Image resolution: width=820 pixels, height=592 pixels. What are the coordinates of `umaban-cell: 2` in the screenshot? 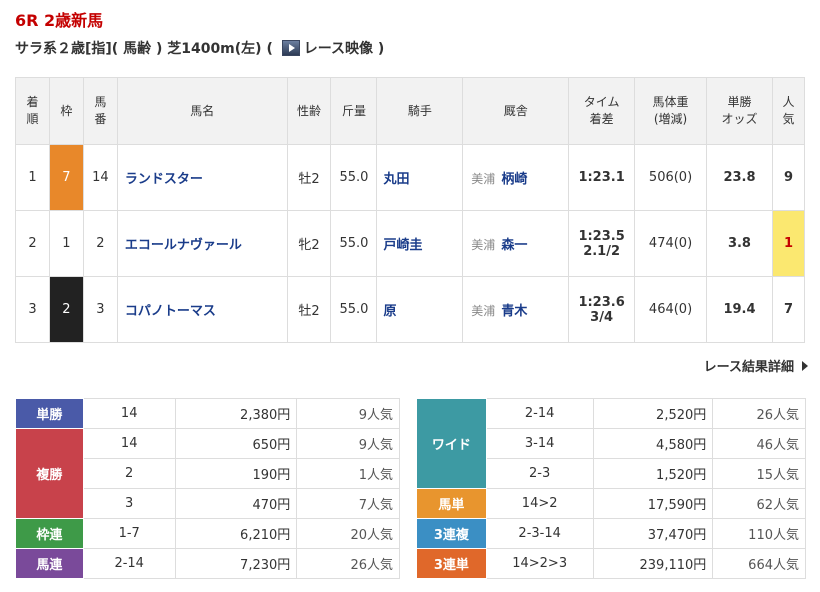 It's located at (100, 243).